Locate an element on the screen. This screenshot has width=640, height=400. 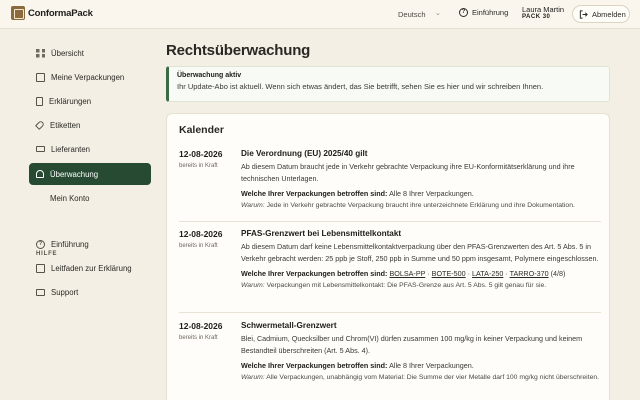
sidebar-item-label: Einführung is located at coordinates (70, 244).